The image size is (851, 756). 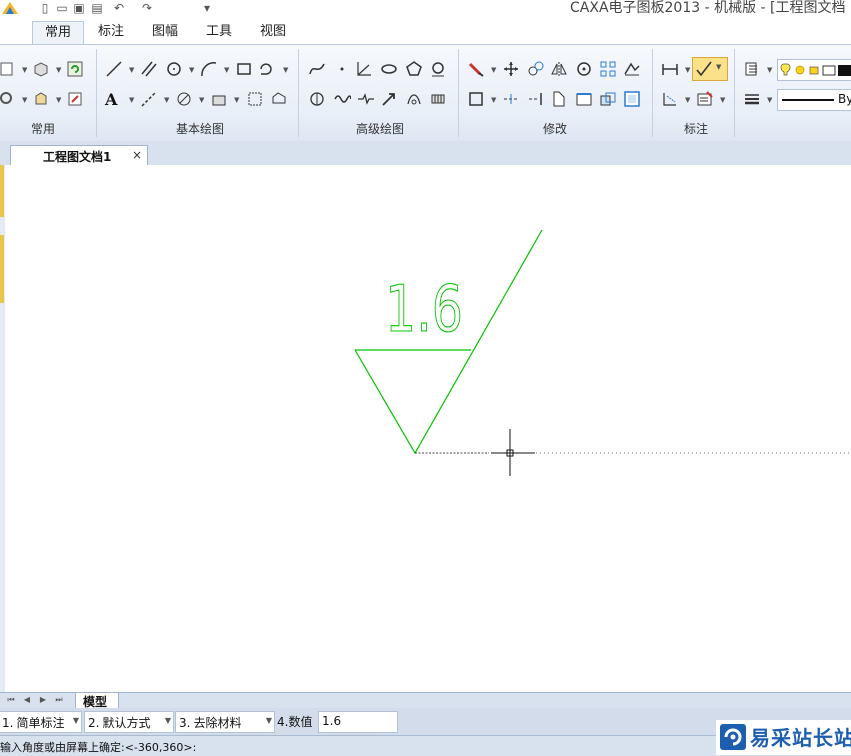 What do you see at coordinates (632, 99) in the screenshot?
I see `edit-icon` at bounding box center [632, 99].